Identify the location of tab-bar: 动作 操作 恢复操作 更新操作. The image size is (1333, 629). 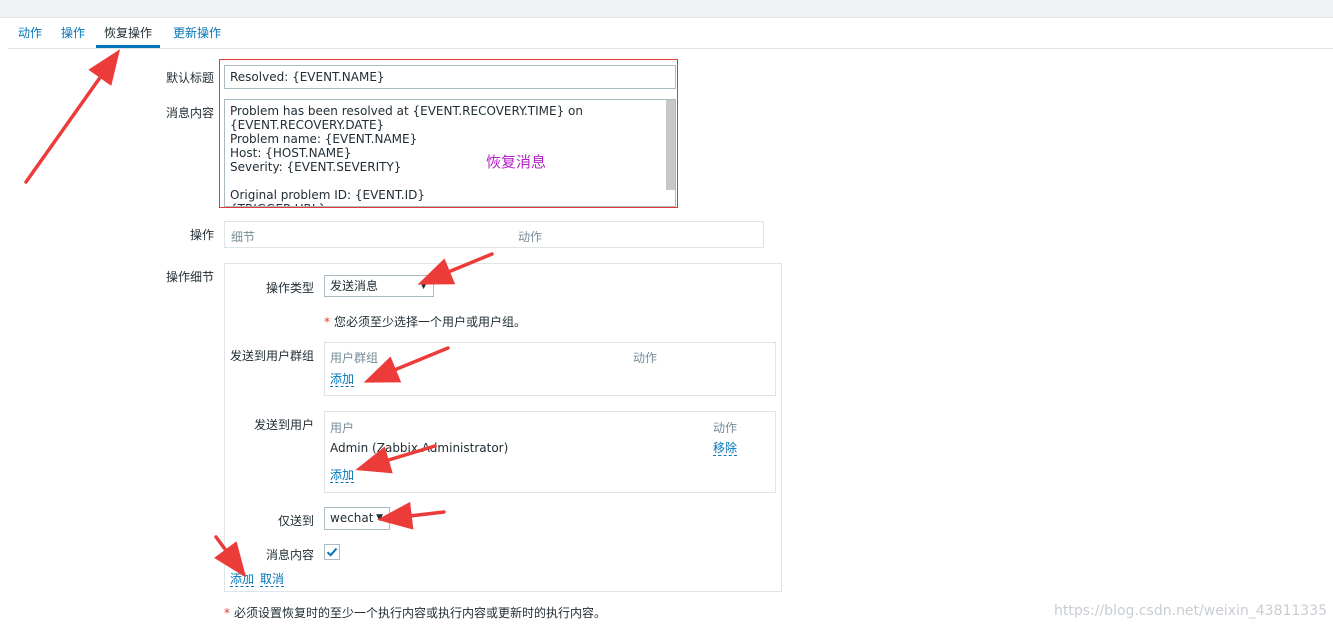
(670, 33).